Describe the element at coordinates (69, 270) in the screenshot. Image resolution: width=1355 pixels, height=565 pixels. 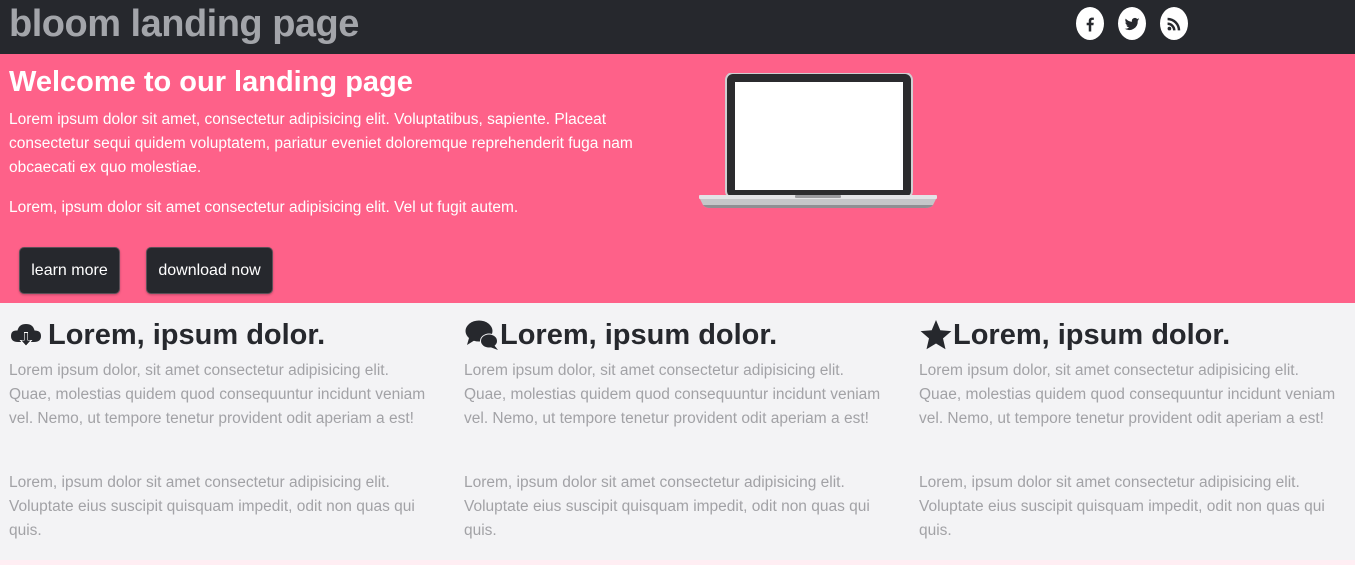
I see `learn-more-button: learn more` at that location.